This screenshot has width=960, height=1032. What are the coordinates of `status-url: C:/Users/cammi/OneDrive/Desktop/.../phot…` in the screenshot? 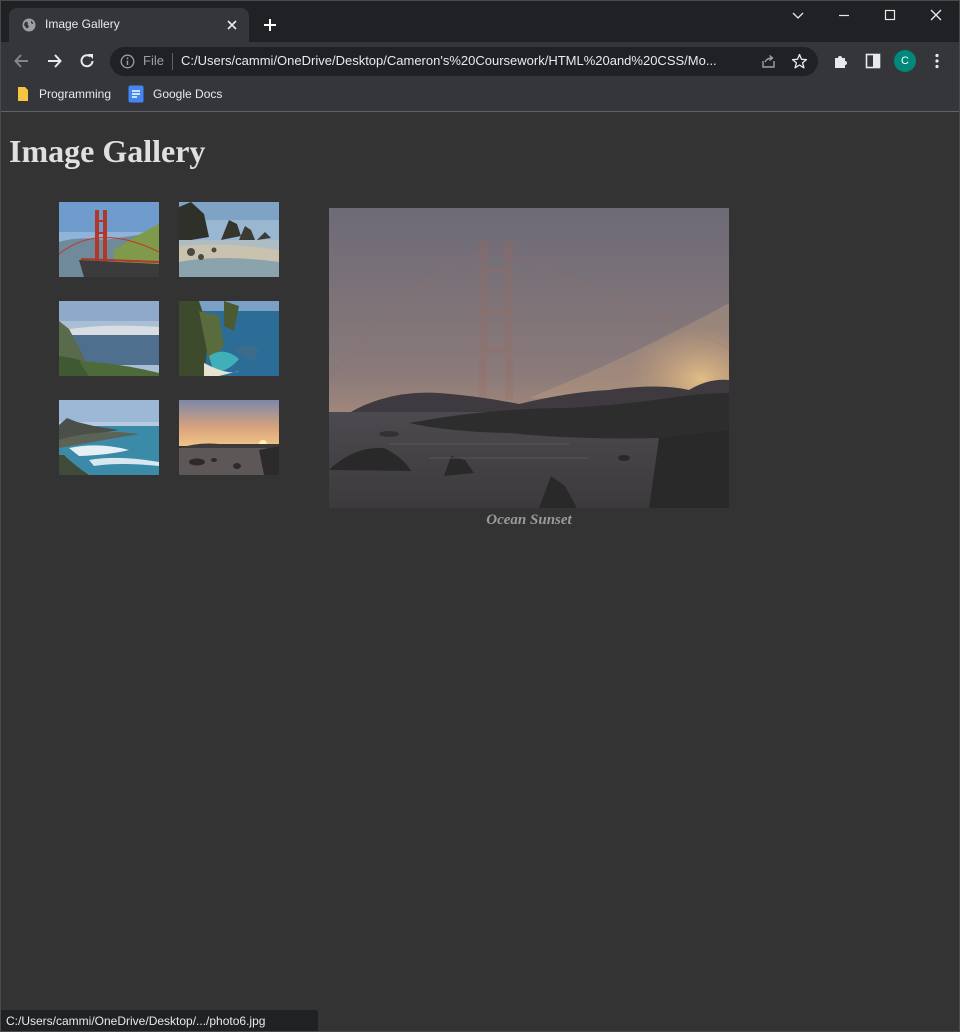 It's located at (136, 1021).